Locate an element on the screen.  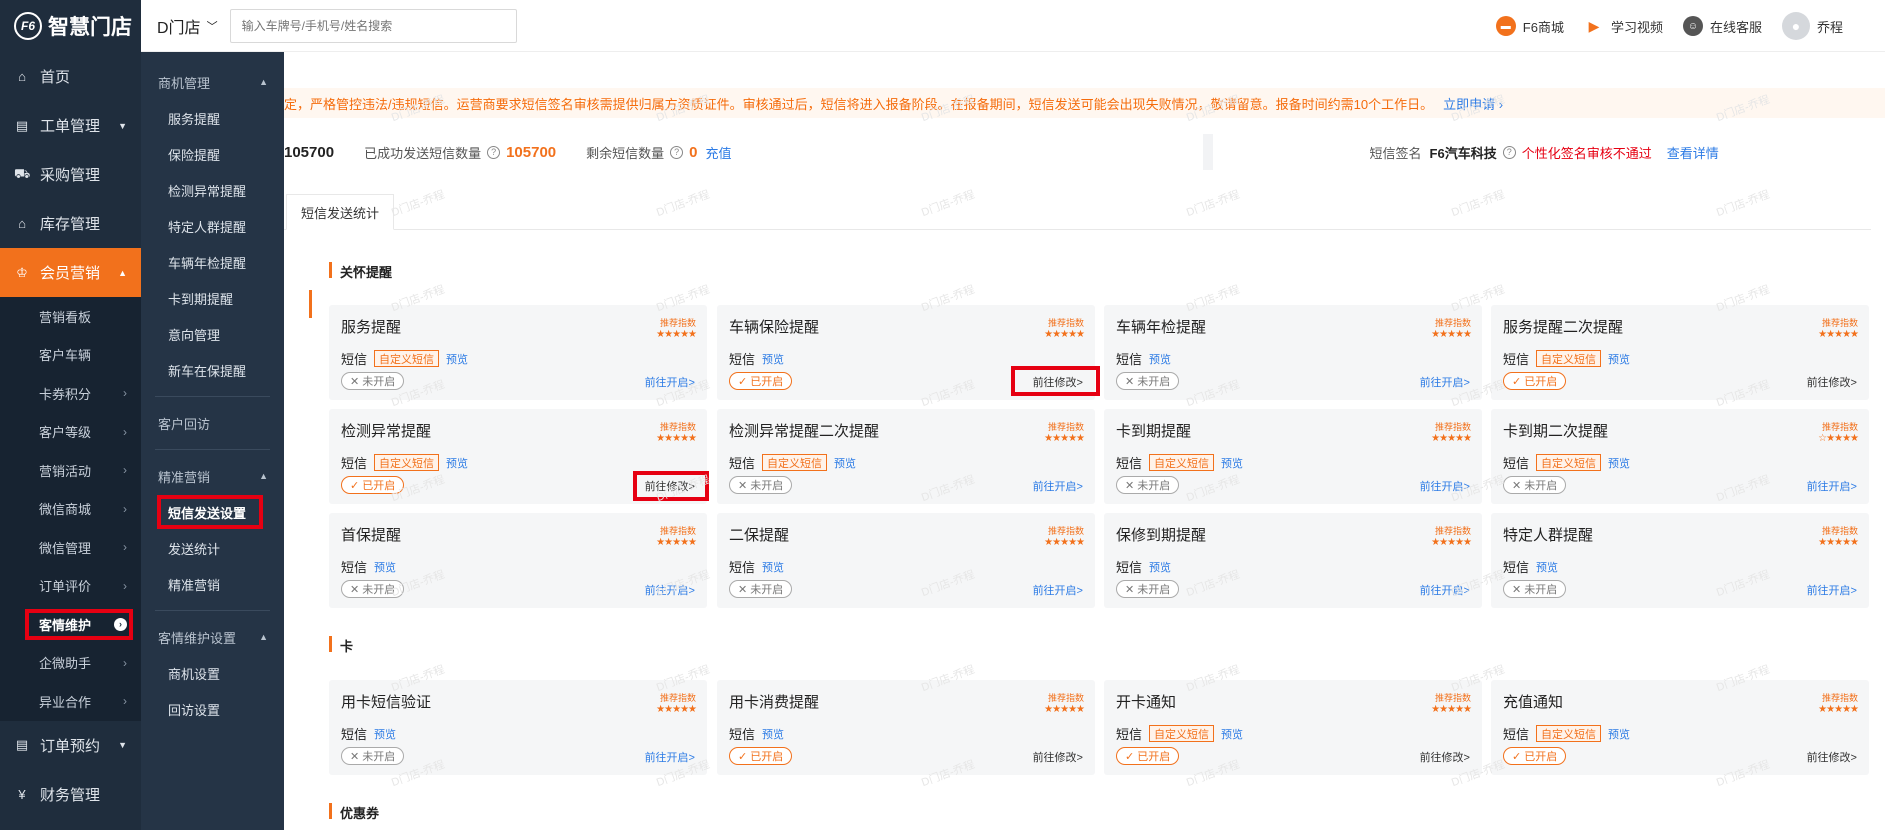
submenu-item-card-expiry: 卡到期提醒 is located at coordinates (212, 298).